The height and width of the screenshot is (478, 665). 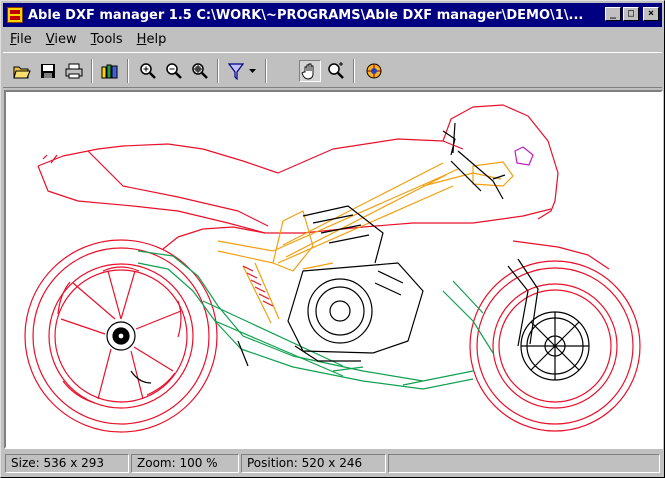 I want to click on zoom-in-icon, so click(x=148, y=71).